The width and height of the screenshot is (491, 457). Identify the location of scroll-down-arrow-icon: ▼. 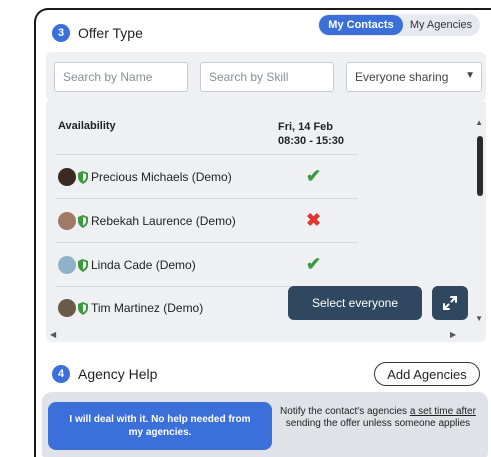
(479, 318).